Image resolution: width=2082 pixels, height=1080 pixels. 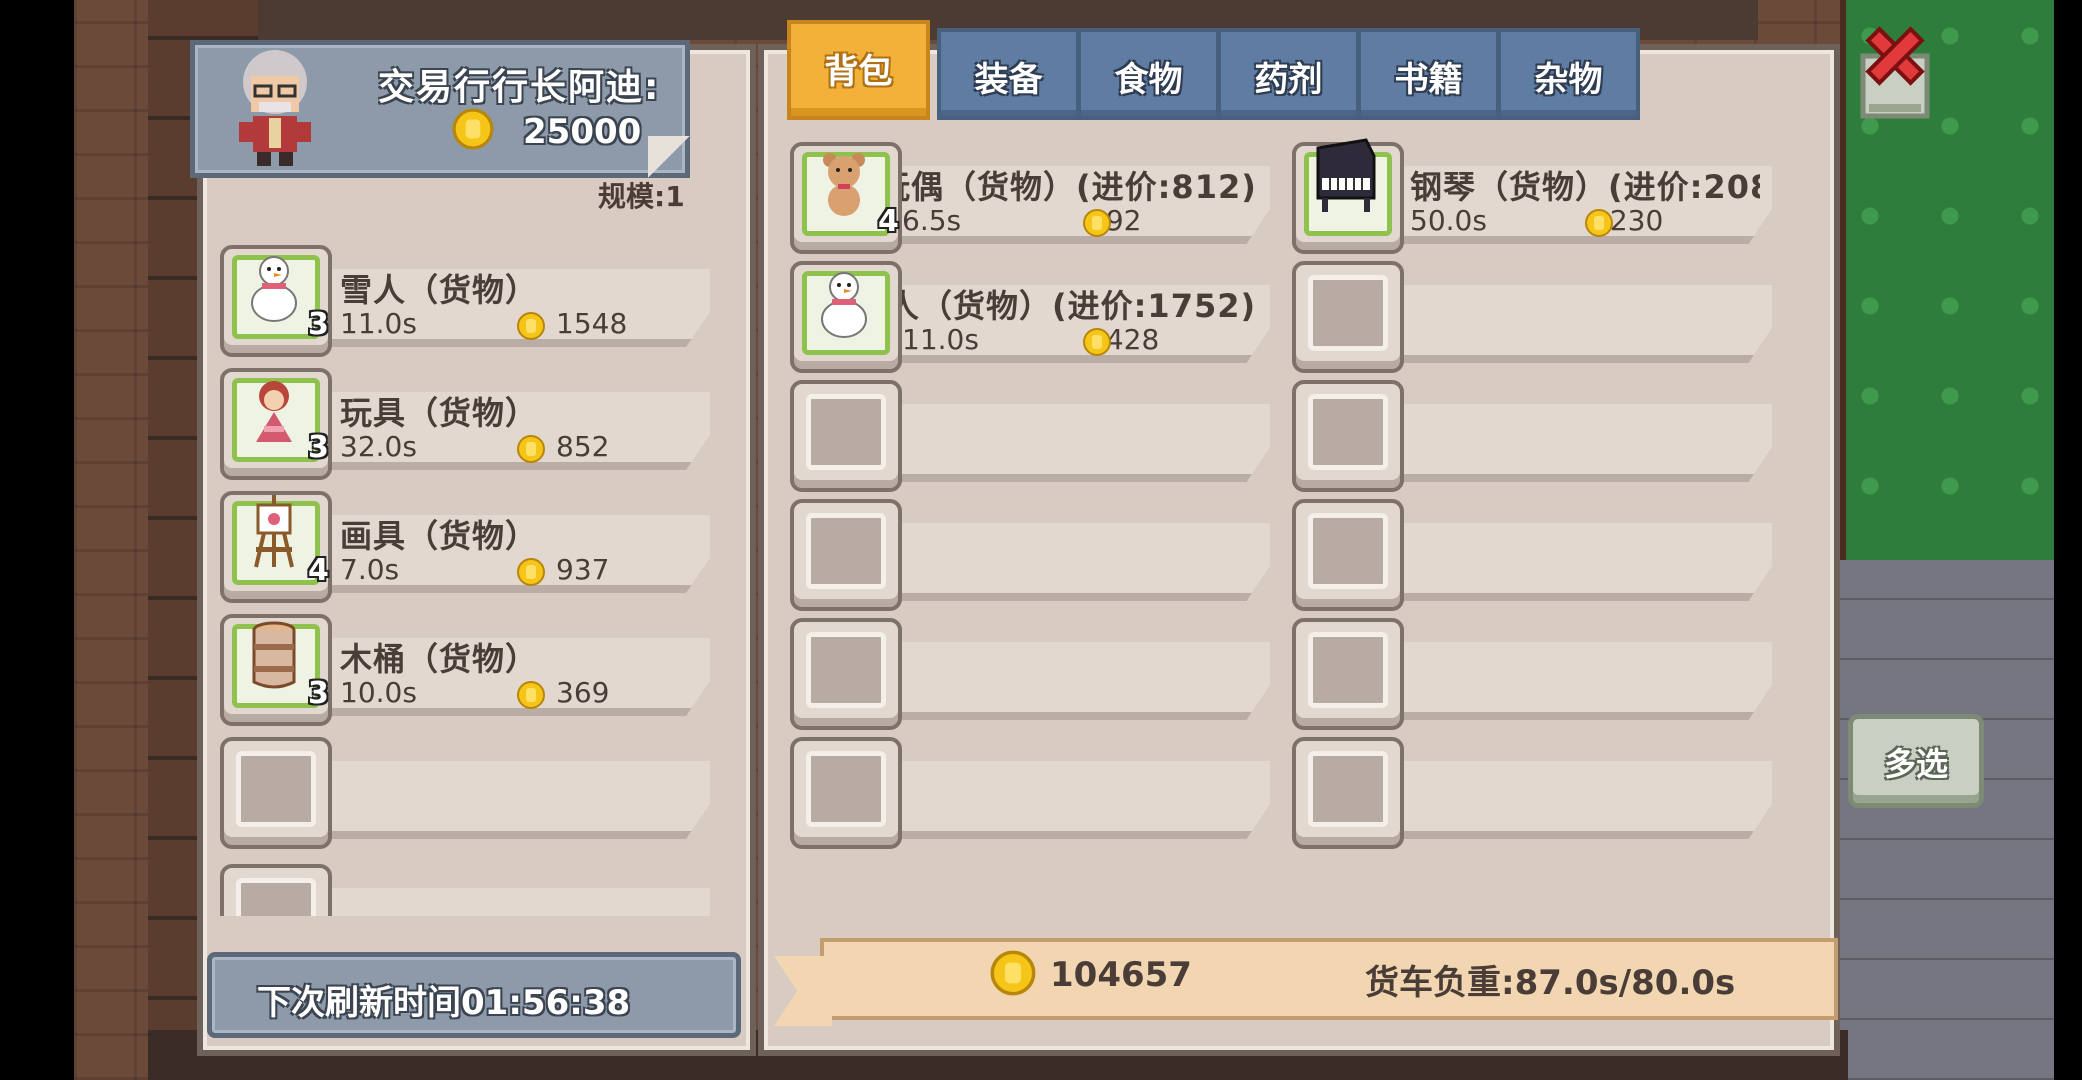 I want to click on item-price: 1548, so click(x=592, y=323).